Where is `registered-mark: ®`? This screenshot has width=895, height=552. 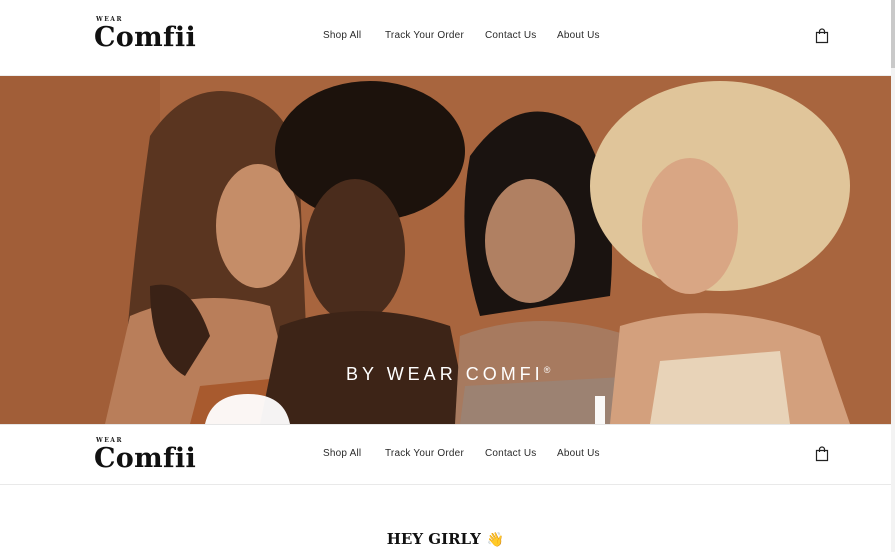
registered-mark: ® is located at coordinates (547, 370).